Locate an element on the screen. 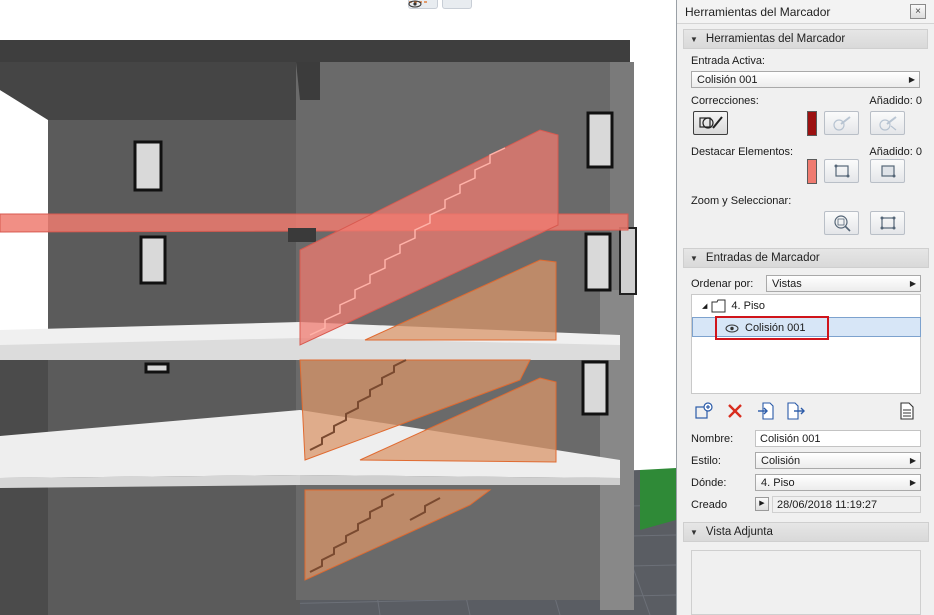 Image resolution: width=934 pixels, height=615 pixels. corrections-icon is located at coordinates (710, 122).